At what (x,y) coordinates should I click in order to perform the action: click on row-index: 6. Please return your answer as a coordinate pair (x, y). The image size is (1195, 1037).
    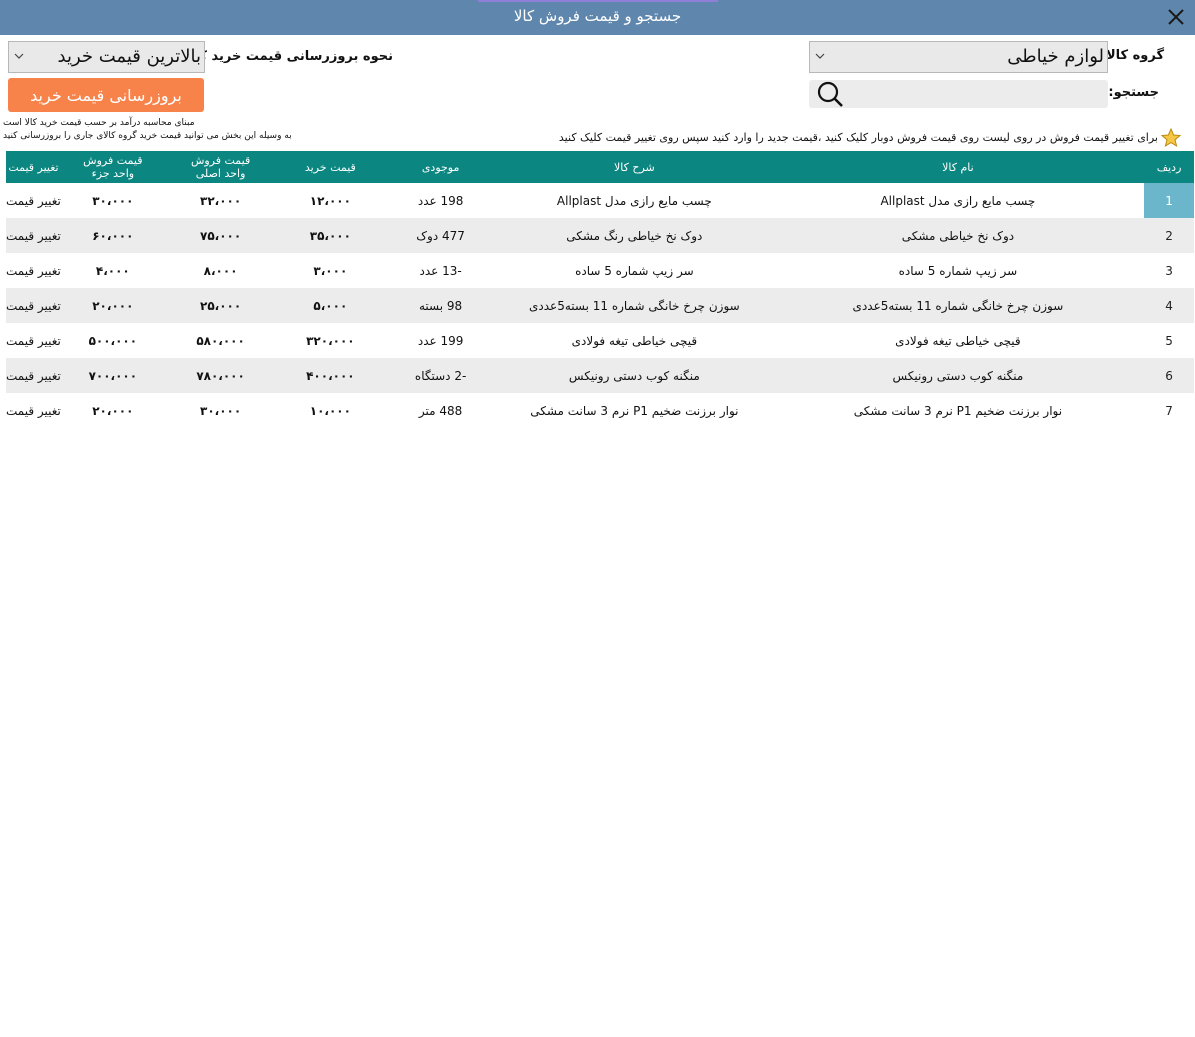
    Looking at the image, I should click on (1169, 375).